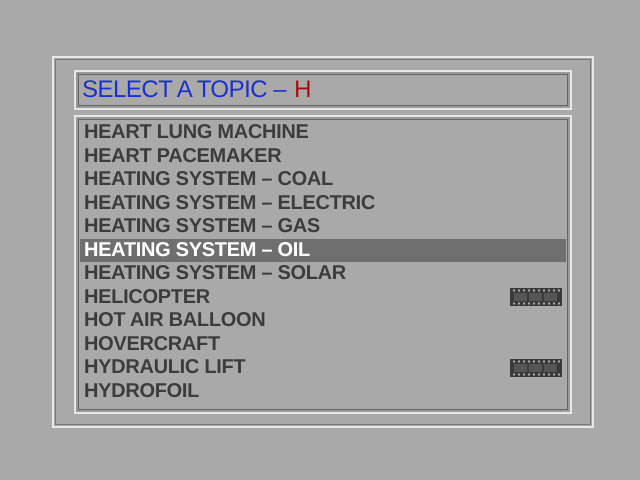 This screenshot has width=640, height=480. What do you see at coordinates (323, 320) in the screenshot?
I see `topic-item: HOT AIR BALLOON` at bounding box center [323, 320].